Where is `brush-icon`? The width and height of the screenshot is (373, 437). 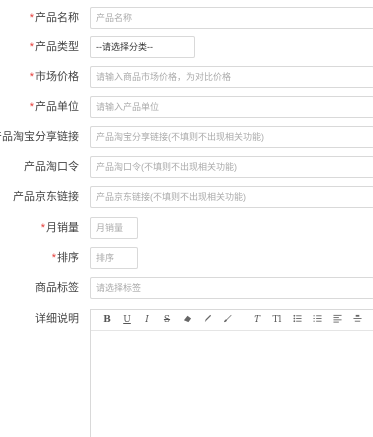 brush-icon is located at coordinates (227, 320).